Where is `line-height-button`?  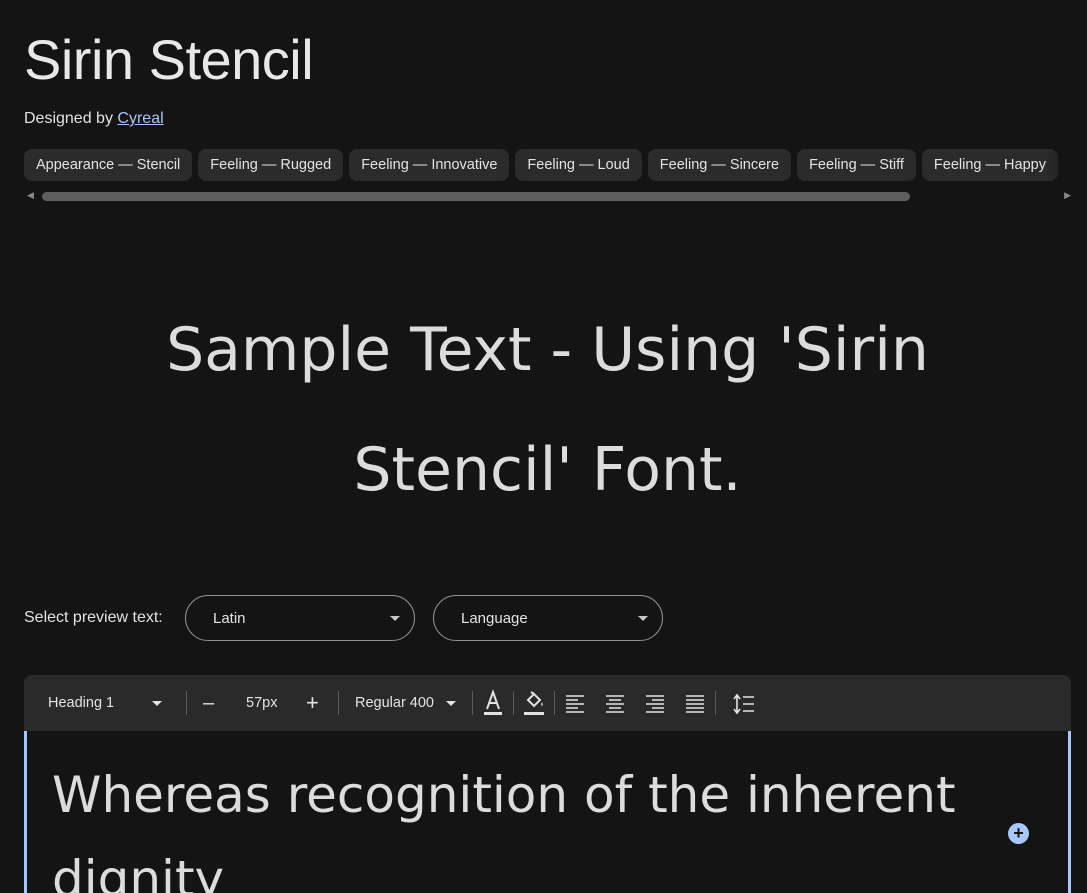
line-height-button is located at coordinates (744, 703).